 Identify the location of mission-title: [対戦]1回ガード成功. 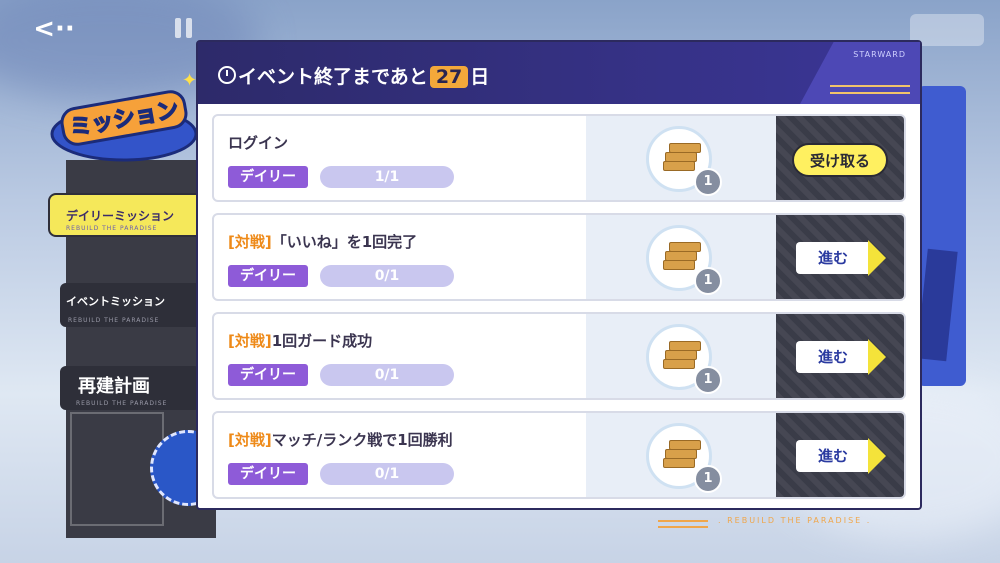
(300, 340).